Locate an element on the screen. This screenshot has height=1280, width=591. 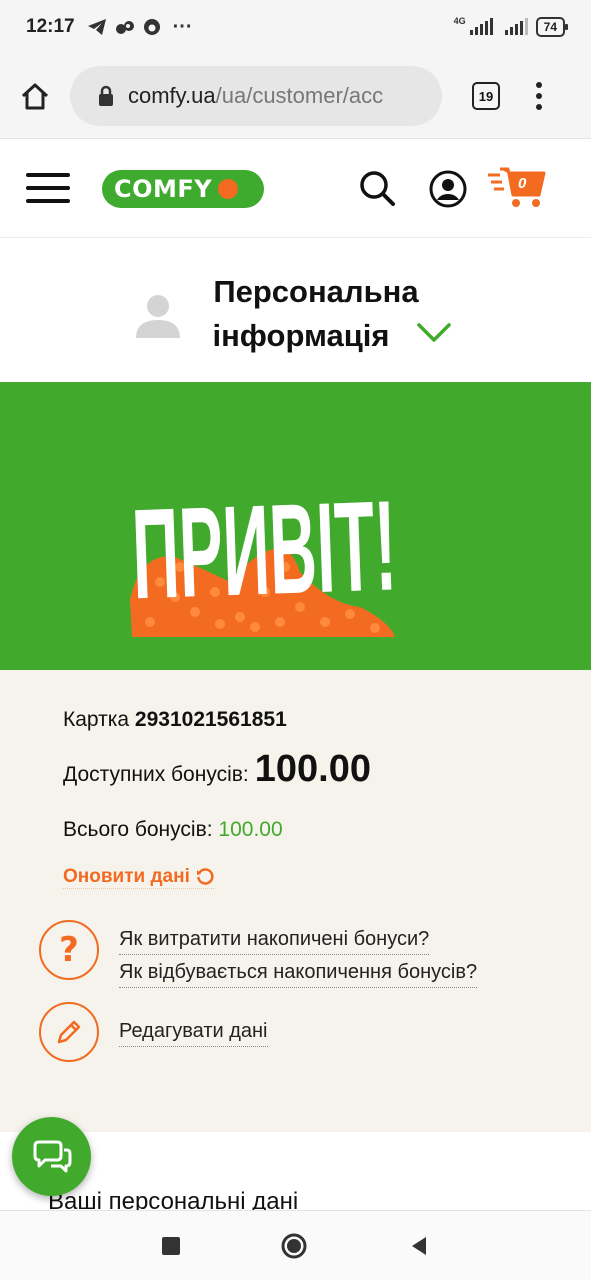
system-navigation-bar is located at coordinates (295, 1245).